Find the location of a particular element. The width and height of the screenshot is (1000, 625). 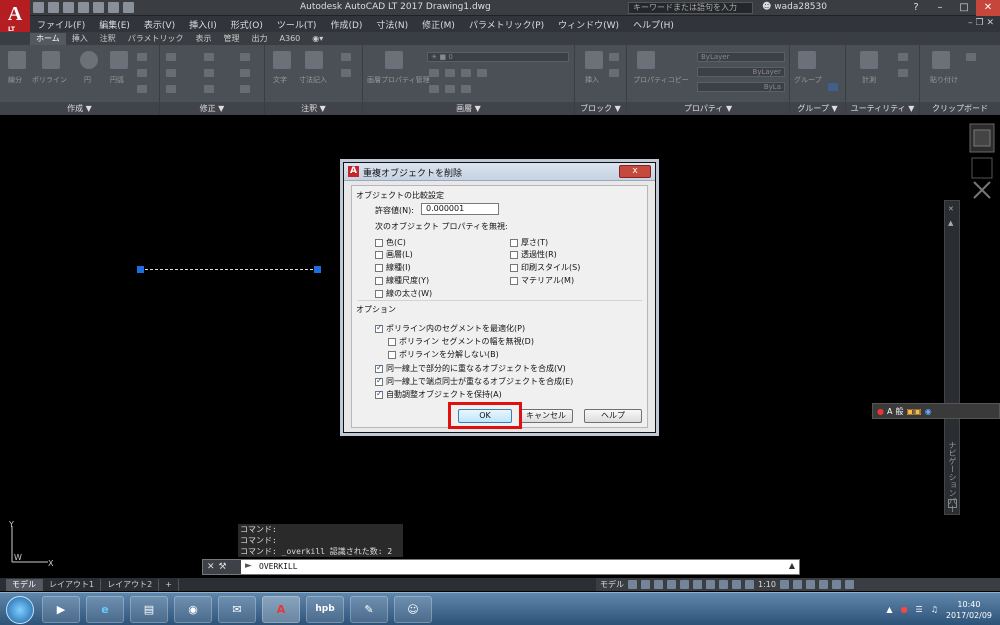

line-icon is located at coordinates (17, 60).